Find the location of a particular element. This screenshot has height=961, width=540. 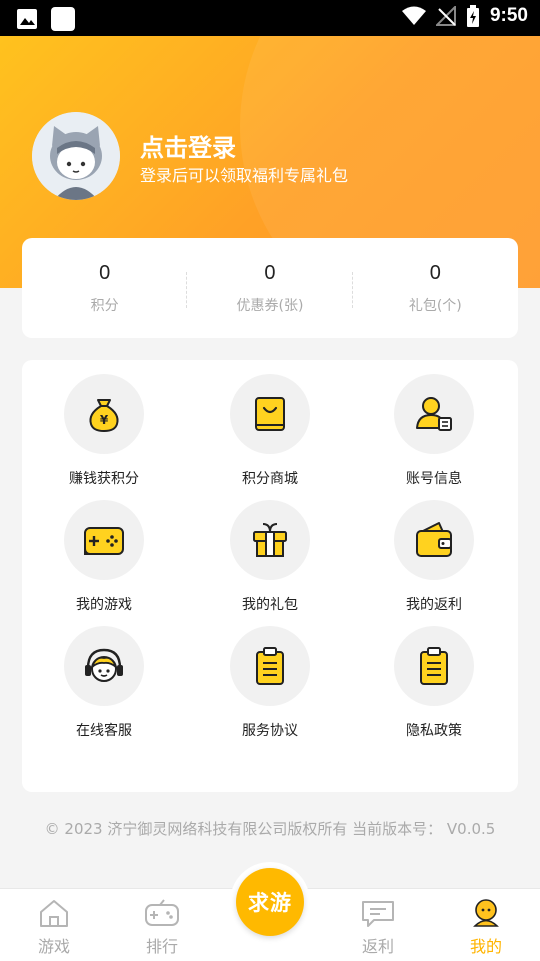

tab-label: 返利 is located at coordinates (377, 946).